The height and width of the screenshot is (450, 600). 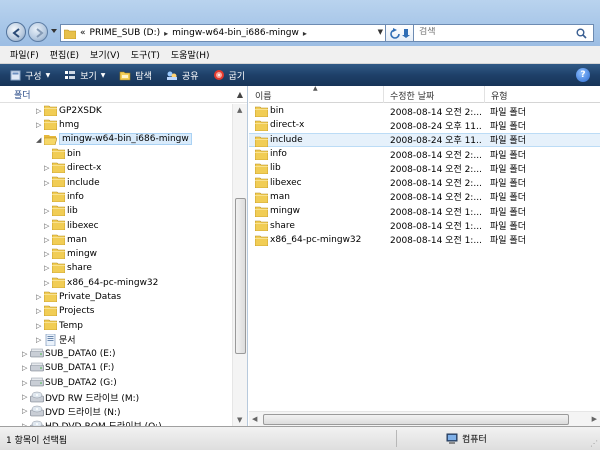 I want to click on history-dropdown-icon, so click(x=54, y=31).